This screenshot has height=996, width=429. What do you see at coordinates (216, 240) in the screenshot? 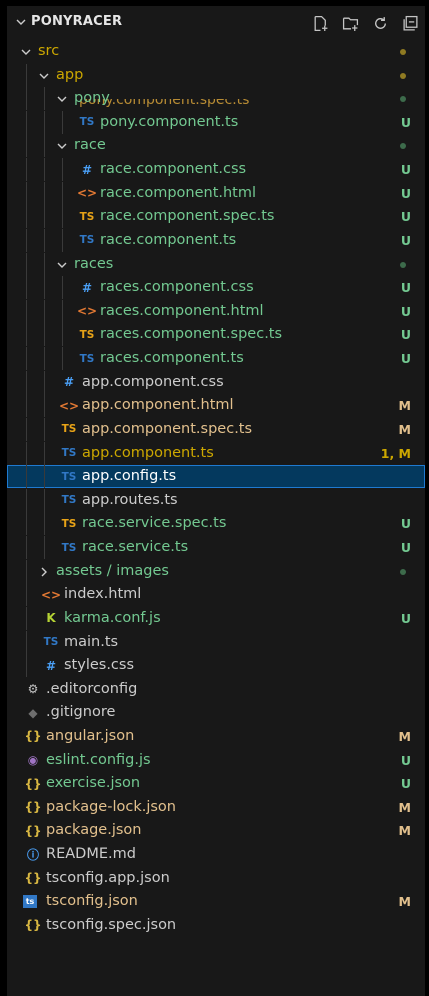
I see `tree-file: TS race.component.ts U` at bounding box center [216, 240].